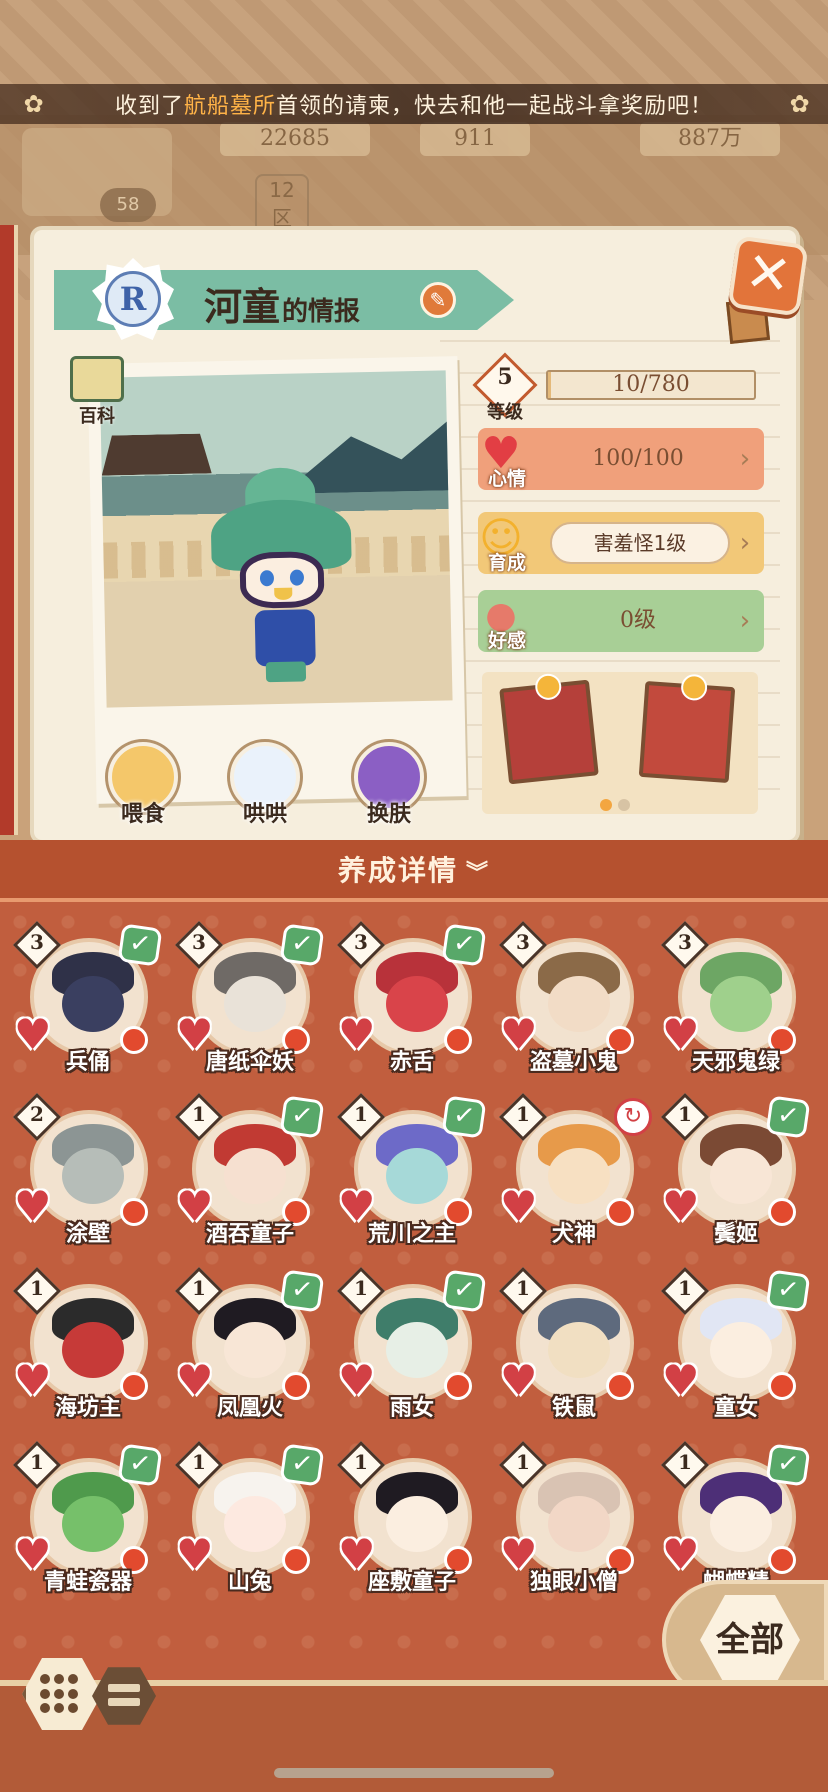 This screenshot has width=828, height=1792. Describe the element at coordinates (389, 785) in the screenshot. I see `skin-button: 换肤` at that location.